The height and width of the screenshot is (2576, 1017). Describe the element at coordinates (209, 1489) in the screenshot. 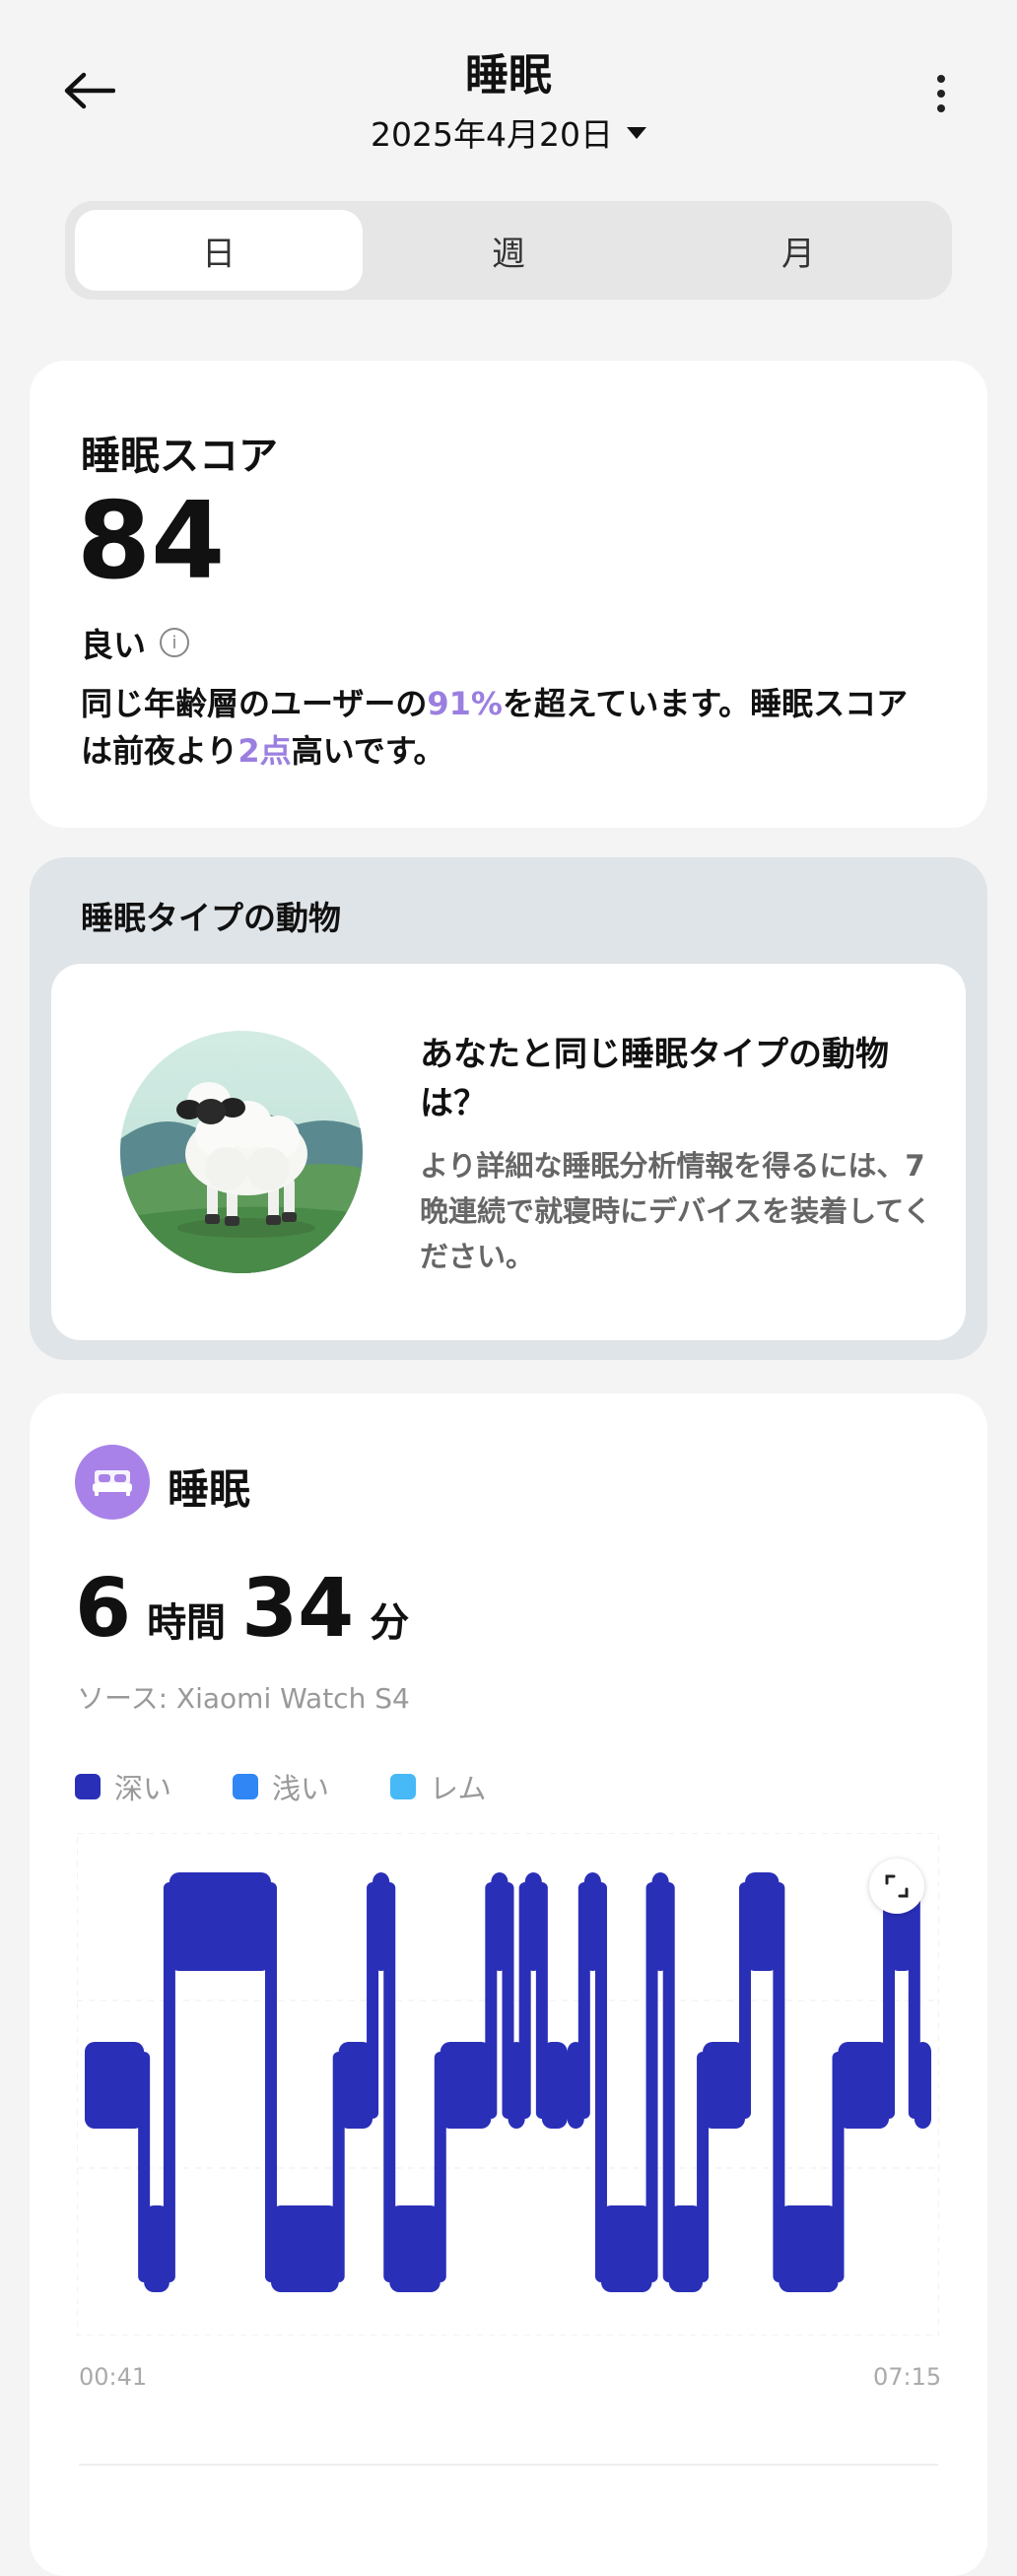

I see `sleep-section-title: 睡眠` at that location.